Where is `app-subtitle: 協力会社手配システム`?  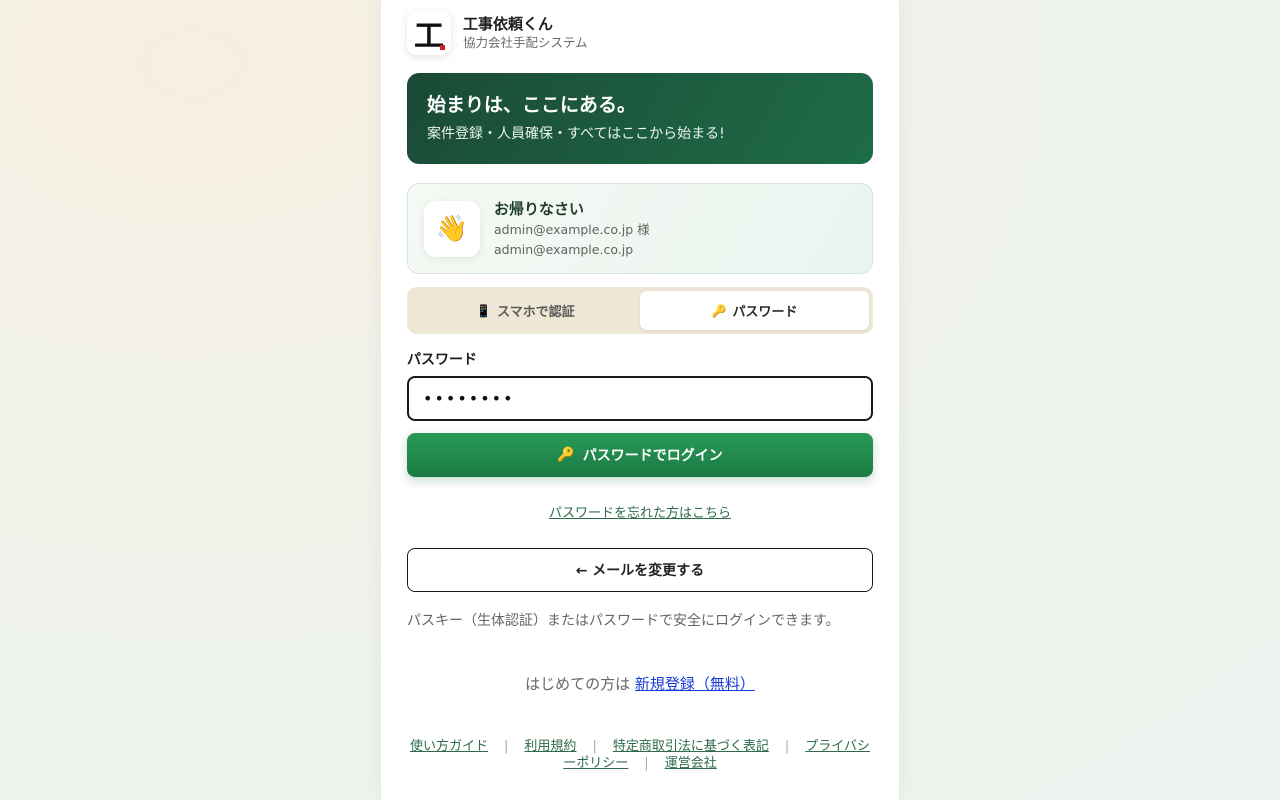
app-subtitle: 協力会社手配システム is located at coordinates (525, 42).